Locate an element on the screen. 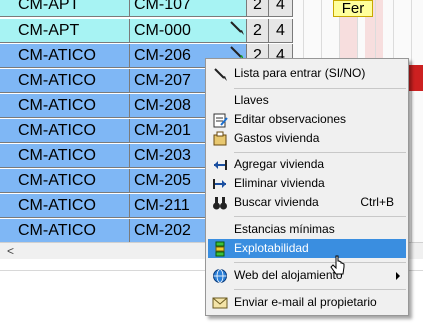 Image resolution: width=423 pixels, height=327 pixels. menu-item-lista-para-entrar: Lista para entrar (SI/NO) is located at coordinates (307, 73).